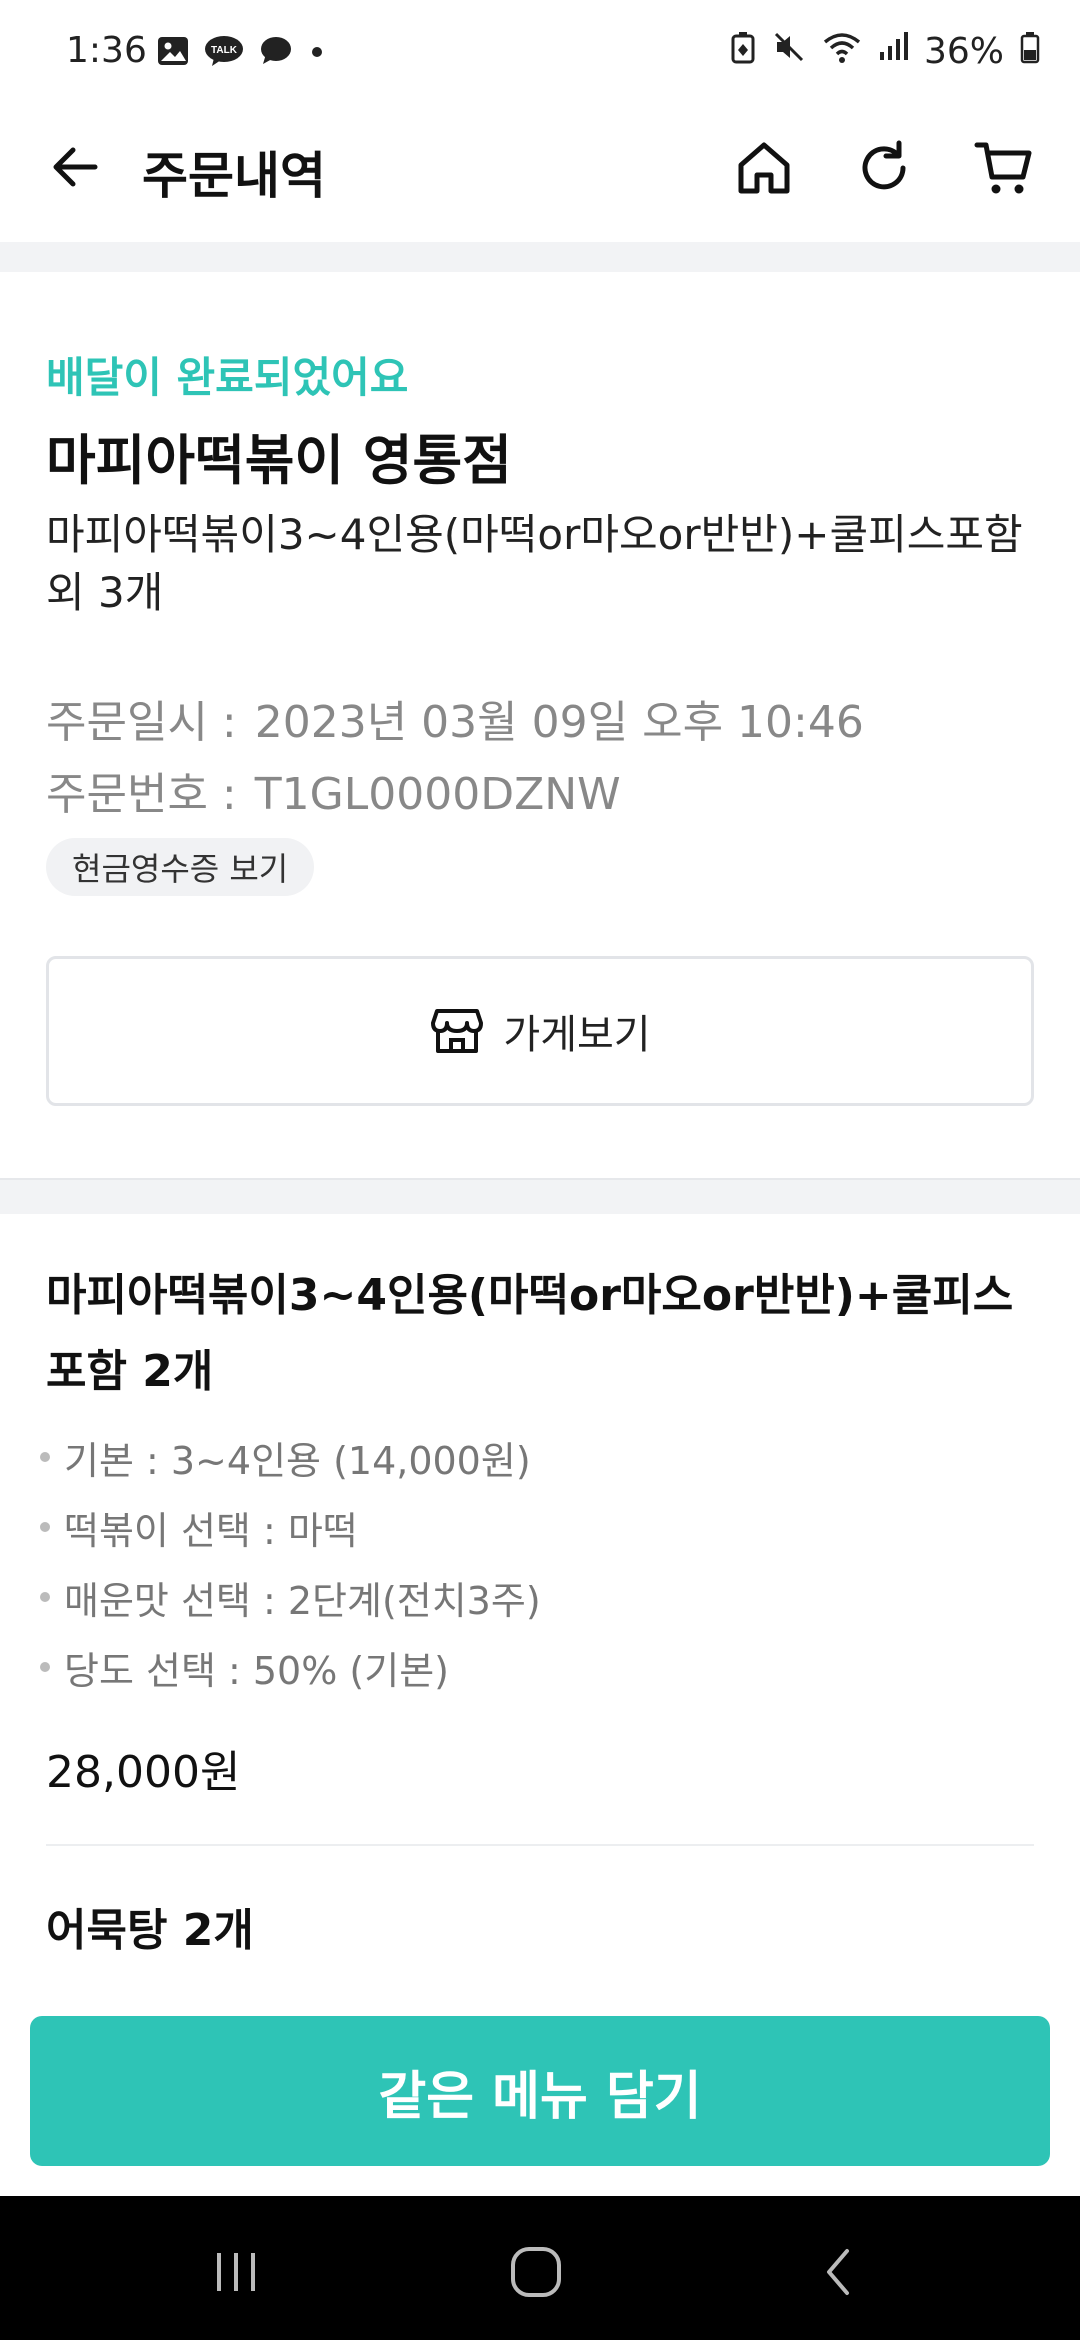  I want to click on back-button, so click(75, 167).